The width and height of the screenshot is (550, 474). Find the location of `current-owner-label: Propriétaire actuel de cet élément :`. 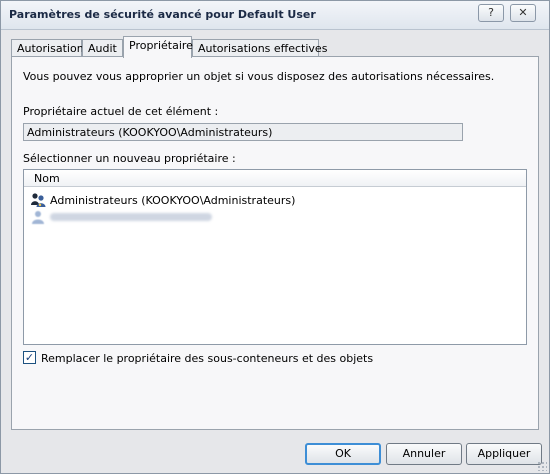

current-owner-label: Propriétaire actuel de cet élément : is located at coordinates (121, 111).